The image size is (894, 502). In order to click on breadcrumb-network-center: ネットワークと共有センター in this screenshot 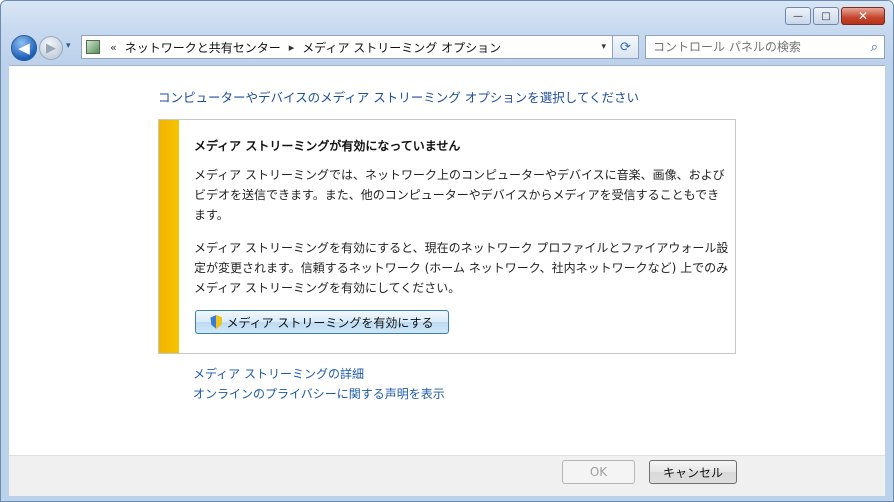, I will do `click(203, 47)`.